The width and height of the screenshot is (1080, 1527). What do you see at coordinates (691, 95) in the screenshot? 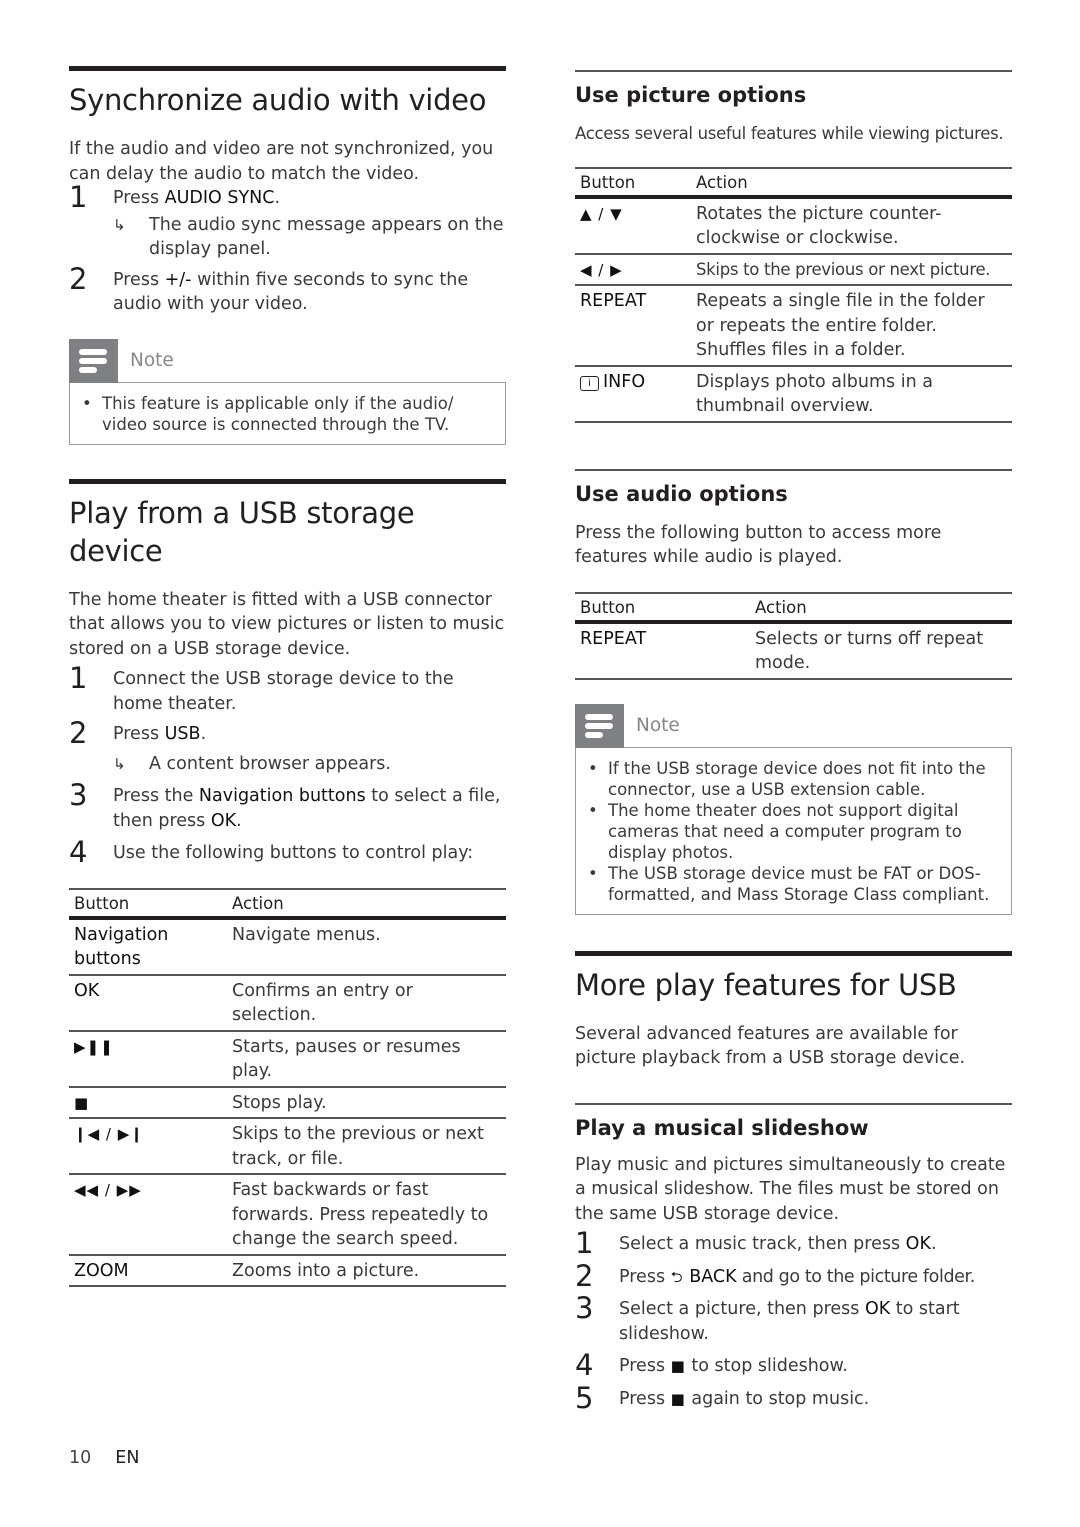
I see `section-title: Use picture options` at bounding box center [691, 95].